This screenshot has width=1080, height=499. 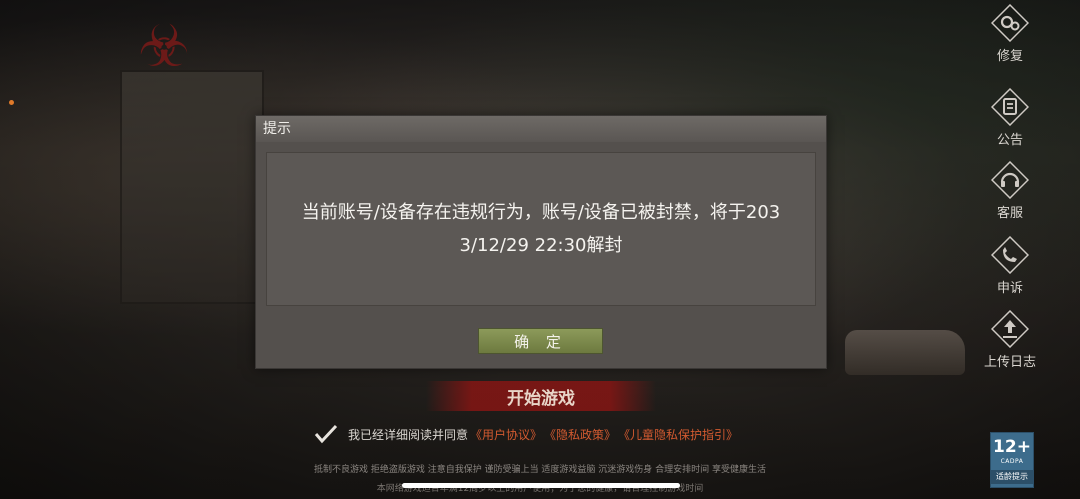 What do you see at coordinates (11, 102) in the screenshot?
I see `status-dot` at bounding box center [11, 102].